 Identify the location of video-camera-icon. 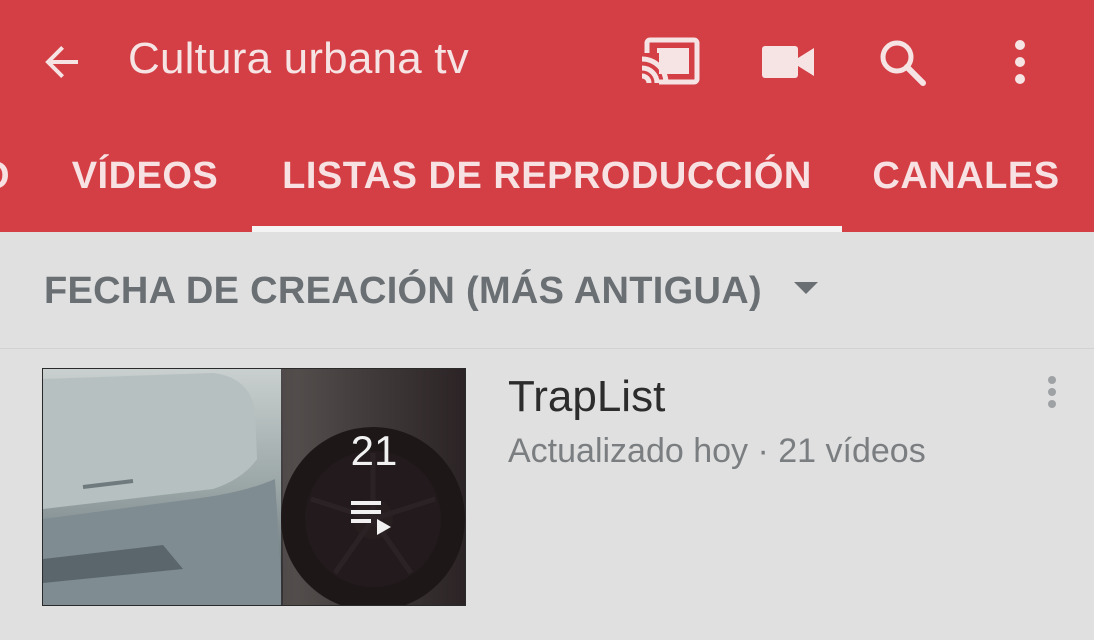
(788, 62).